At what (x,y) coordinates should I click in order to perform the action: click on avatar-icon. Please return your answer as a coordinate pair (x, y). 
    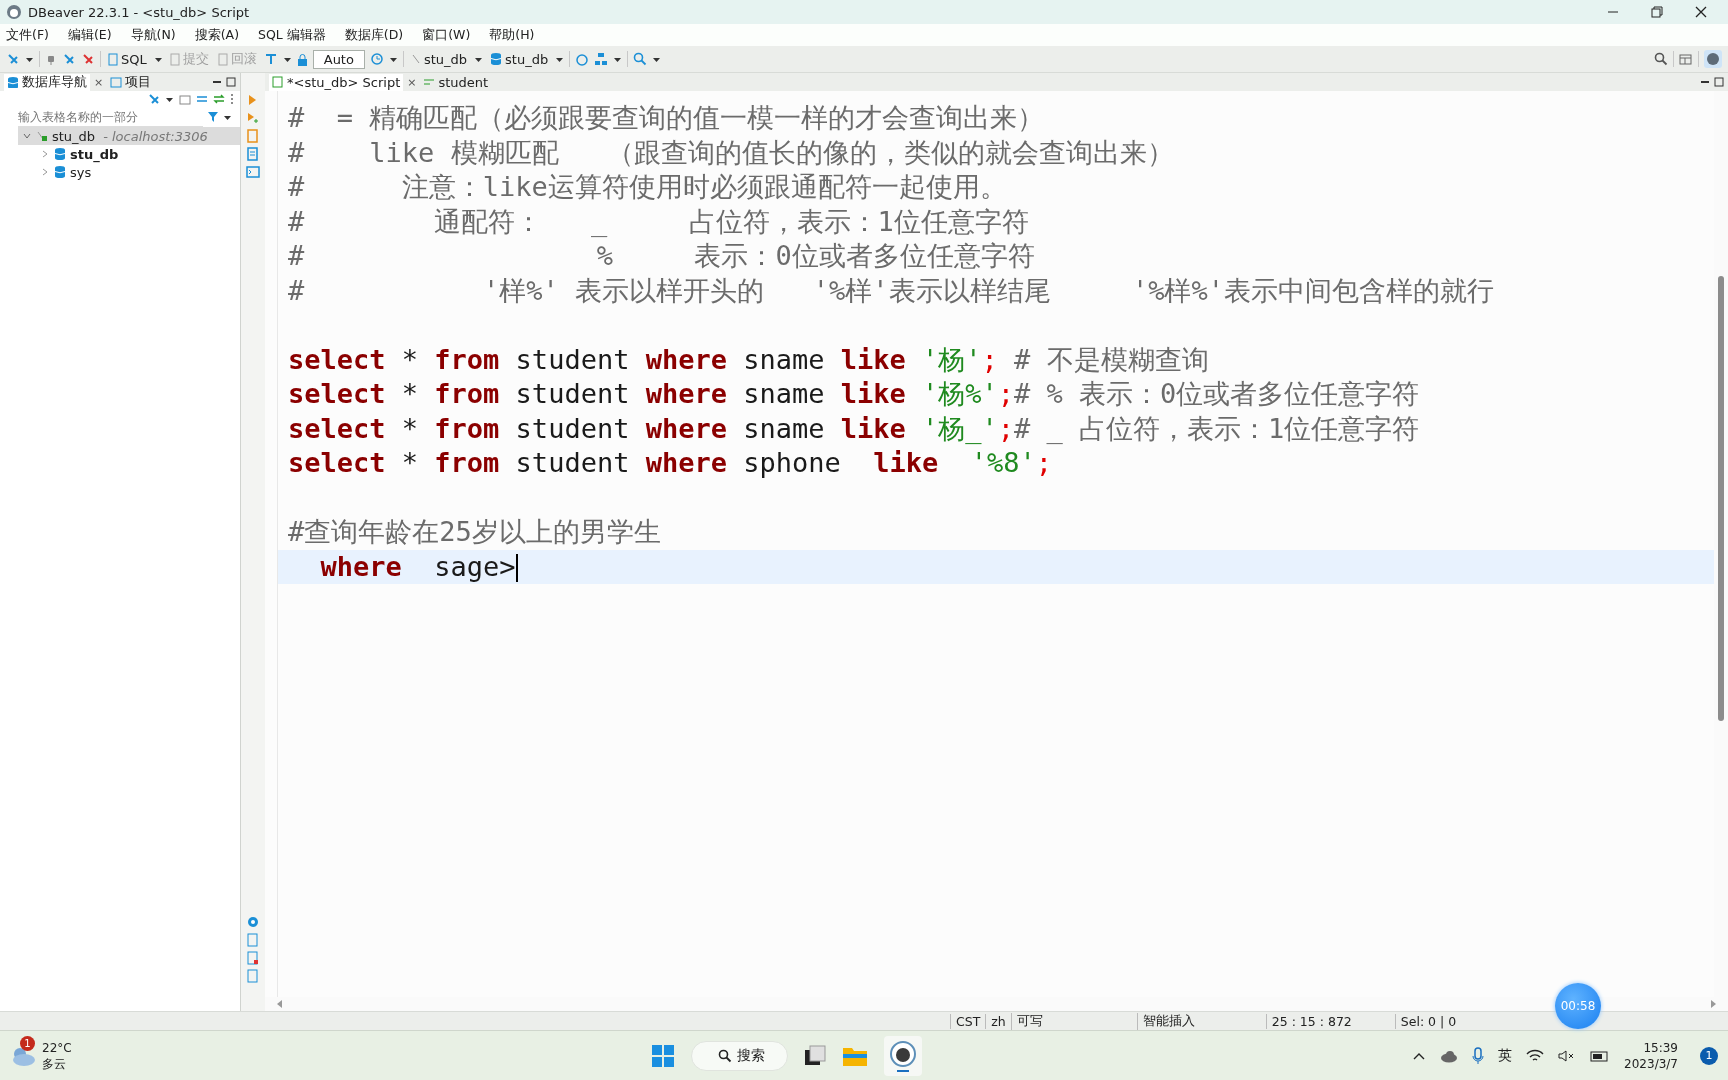
    Looking at the image, I should click on (1713, 59).